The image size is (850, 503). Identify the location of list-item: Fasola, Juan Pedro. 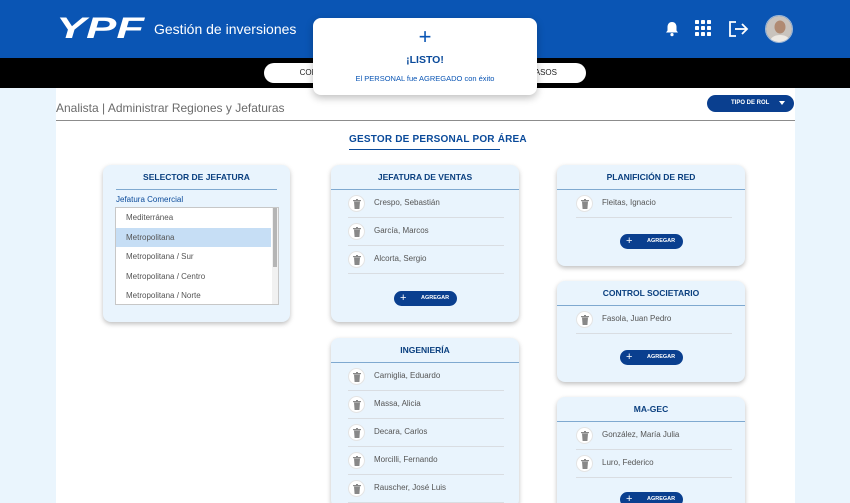
(654, 320).